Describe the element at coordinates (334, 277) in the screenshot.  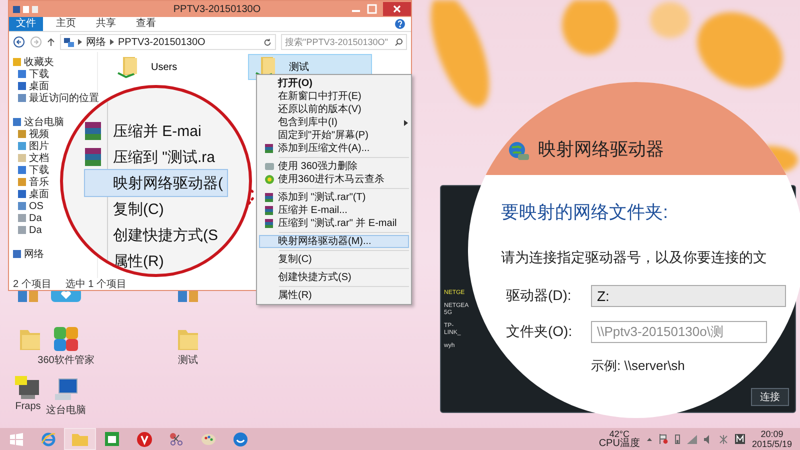
I see `menu-item: 创建快捷方式(S)` at that location.